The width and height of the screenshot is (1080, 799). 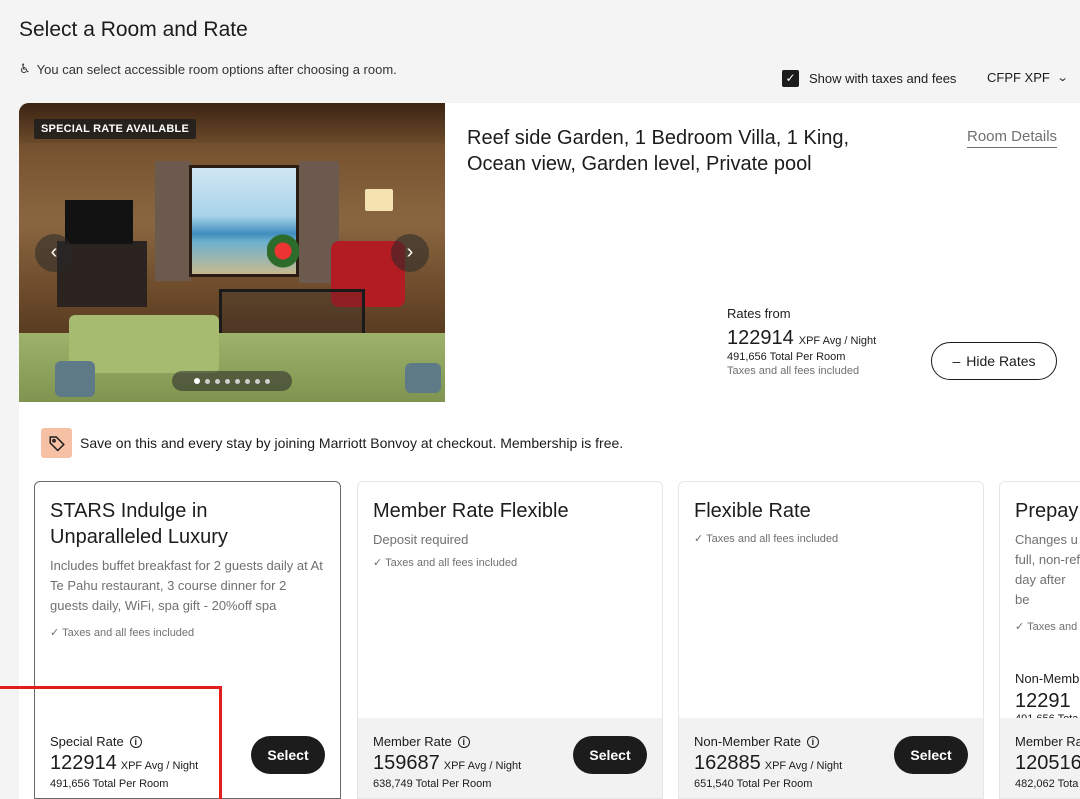 I want to click on minus-icon: –, so click(x=956, y=361).